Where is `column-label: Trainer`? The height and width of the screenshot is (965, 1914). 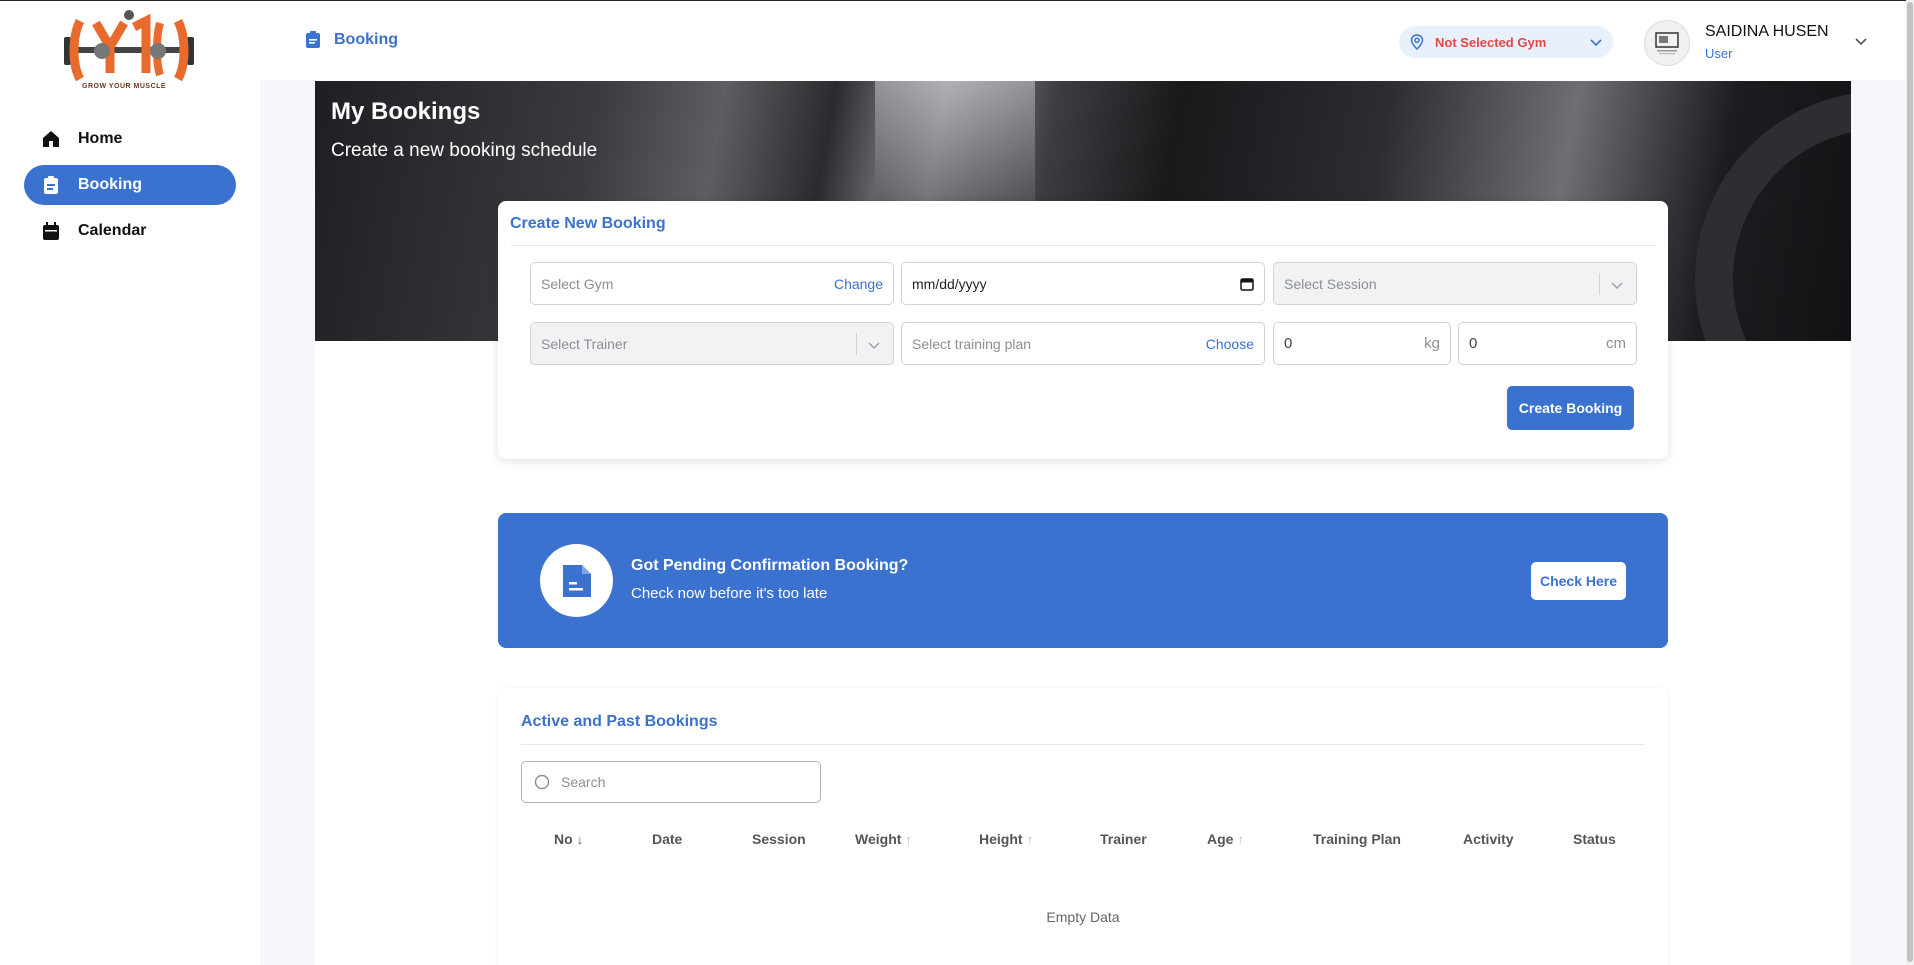 column-label: Trainer is located at coordinates (1123, 839).